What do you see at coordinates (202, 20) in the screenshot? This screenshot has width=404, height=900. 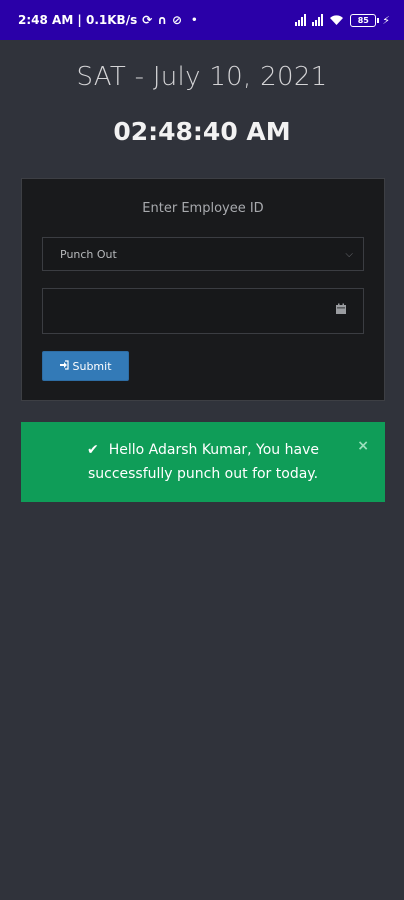 I see `status-bar: 2:48 AM | 0.1KB/s ⟳ ∩ ⊘ • 85 ⚡` at bounding box center [202, 20].